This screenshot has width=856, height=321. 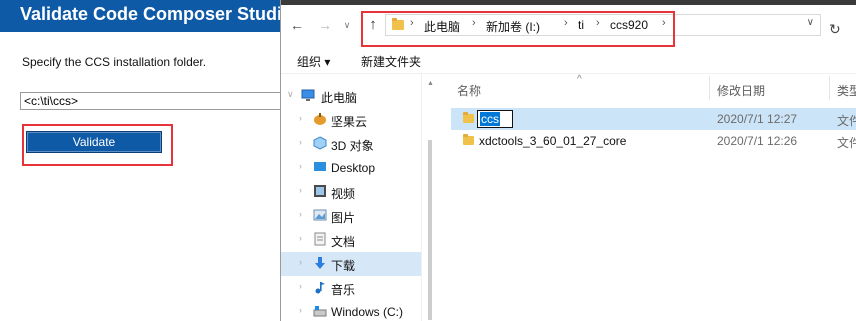 I want to click on back-arrow-icon: ←, so click(x=297, y=25).